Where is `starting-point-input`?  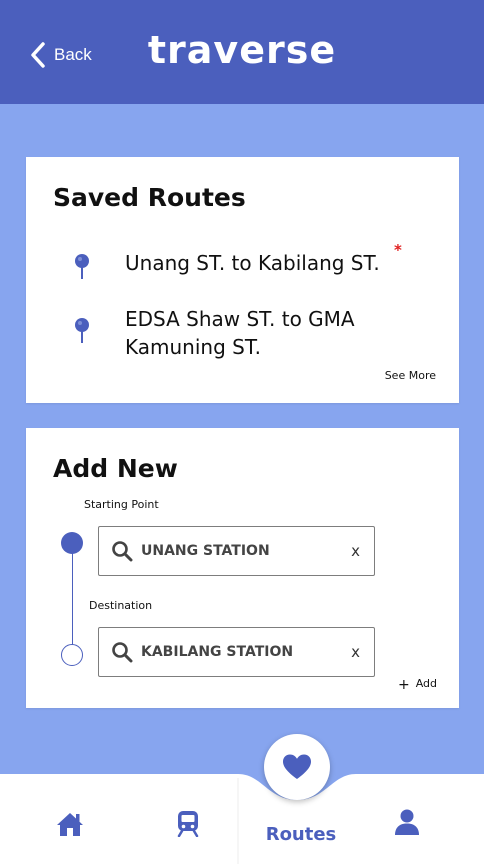
starting-point-input is located at coordinates (236, 551).